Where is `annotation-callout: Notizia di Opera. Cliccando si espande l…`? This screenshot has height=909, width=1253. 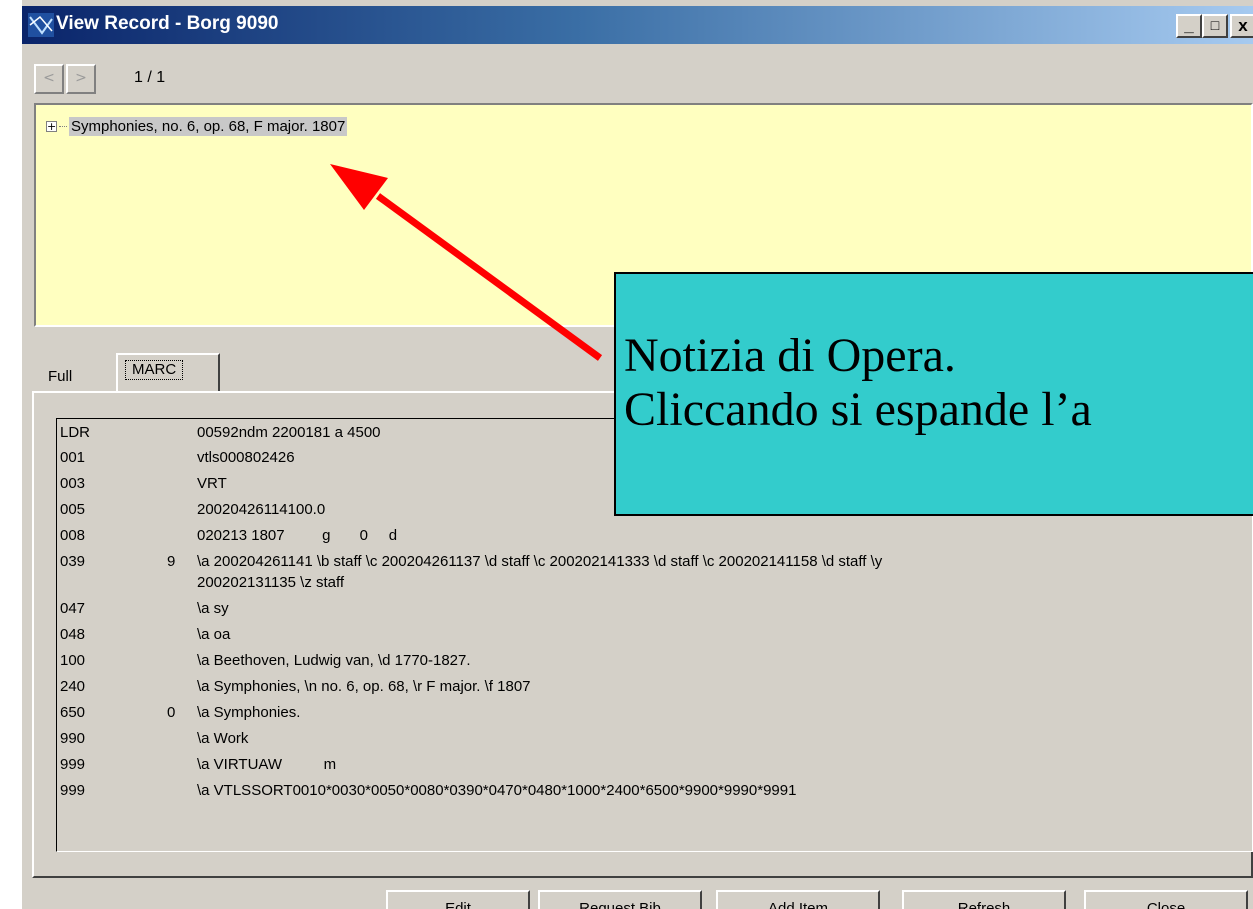
annotation-callout: Notizia di Opera. Cliccando si espande l… is located at coordinates (933, 394).